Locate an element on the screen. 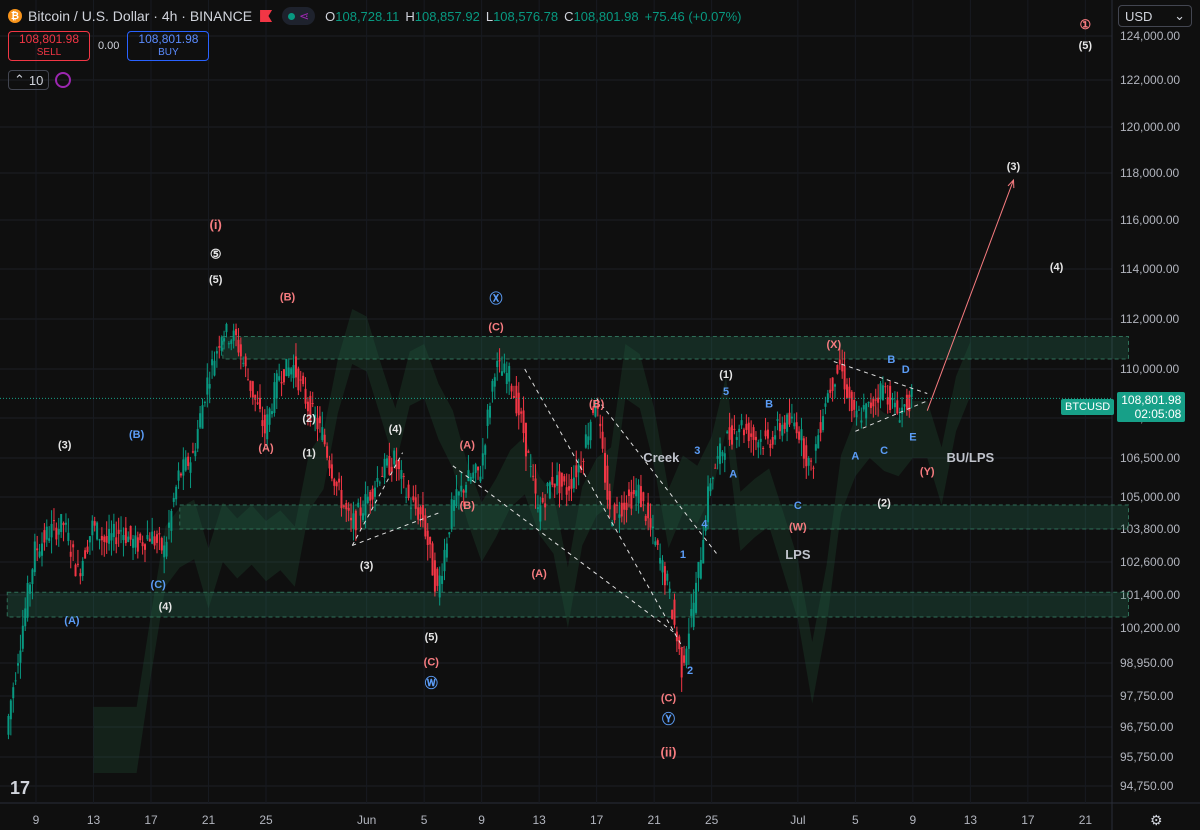 The width and height of the screenshot is (1200, 830). wave-label: (i) is located at coordinates (216, 224).